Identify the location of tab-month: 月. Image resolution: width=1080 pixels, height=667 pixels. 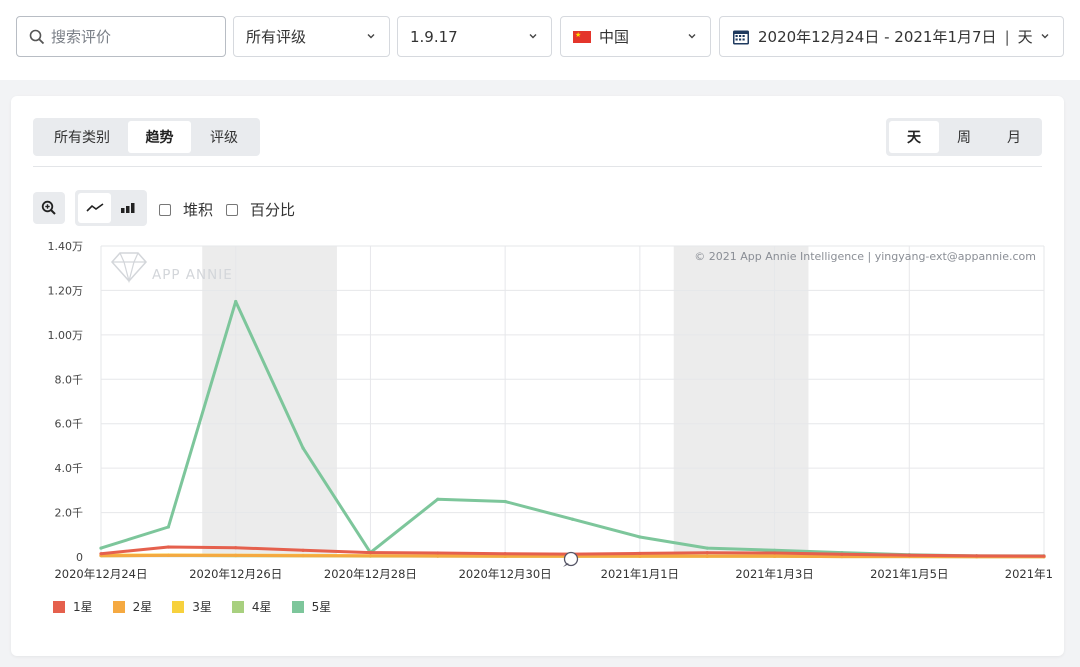
(1014, 137).